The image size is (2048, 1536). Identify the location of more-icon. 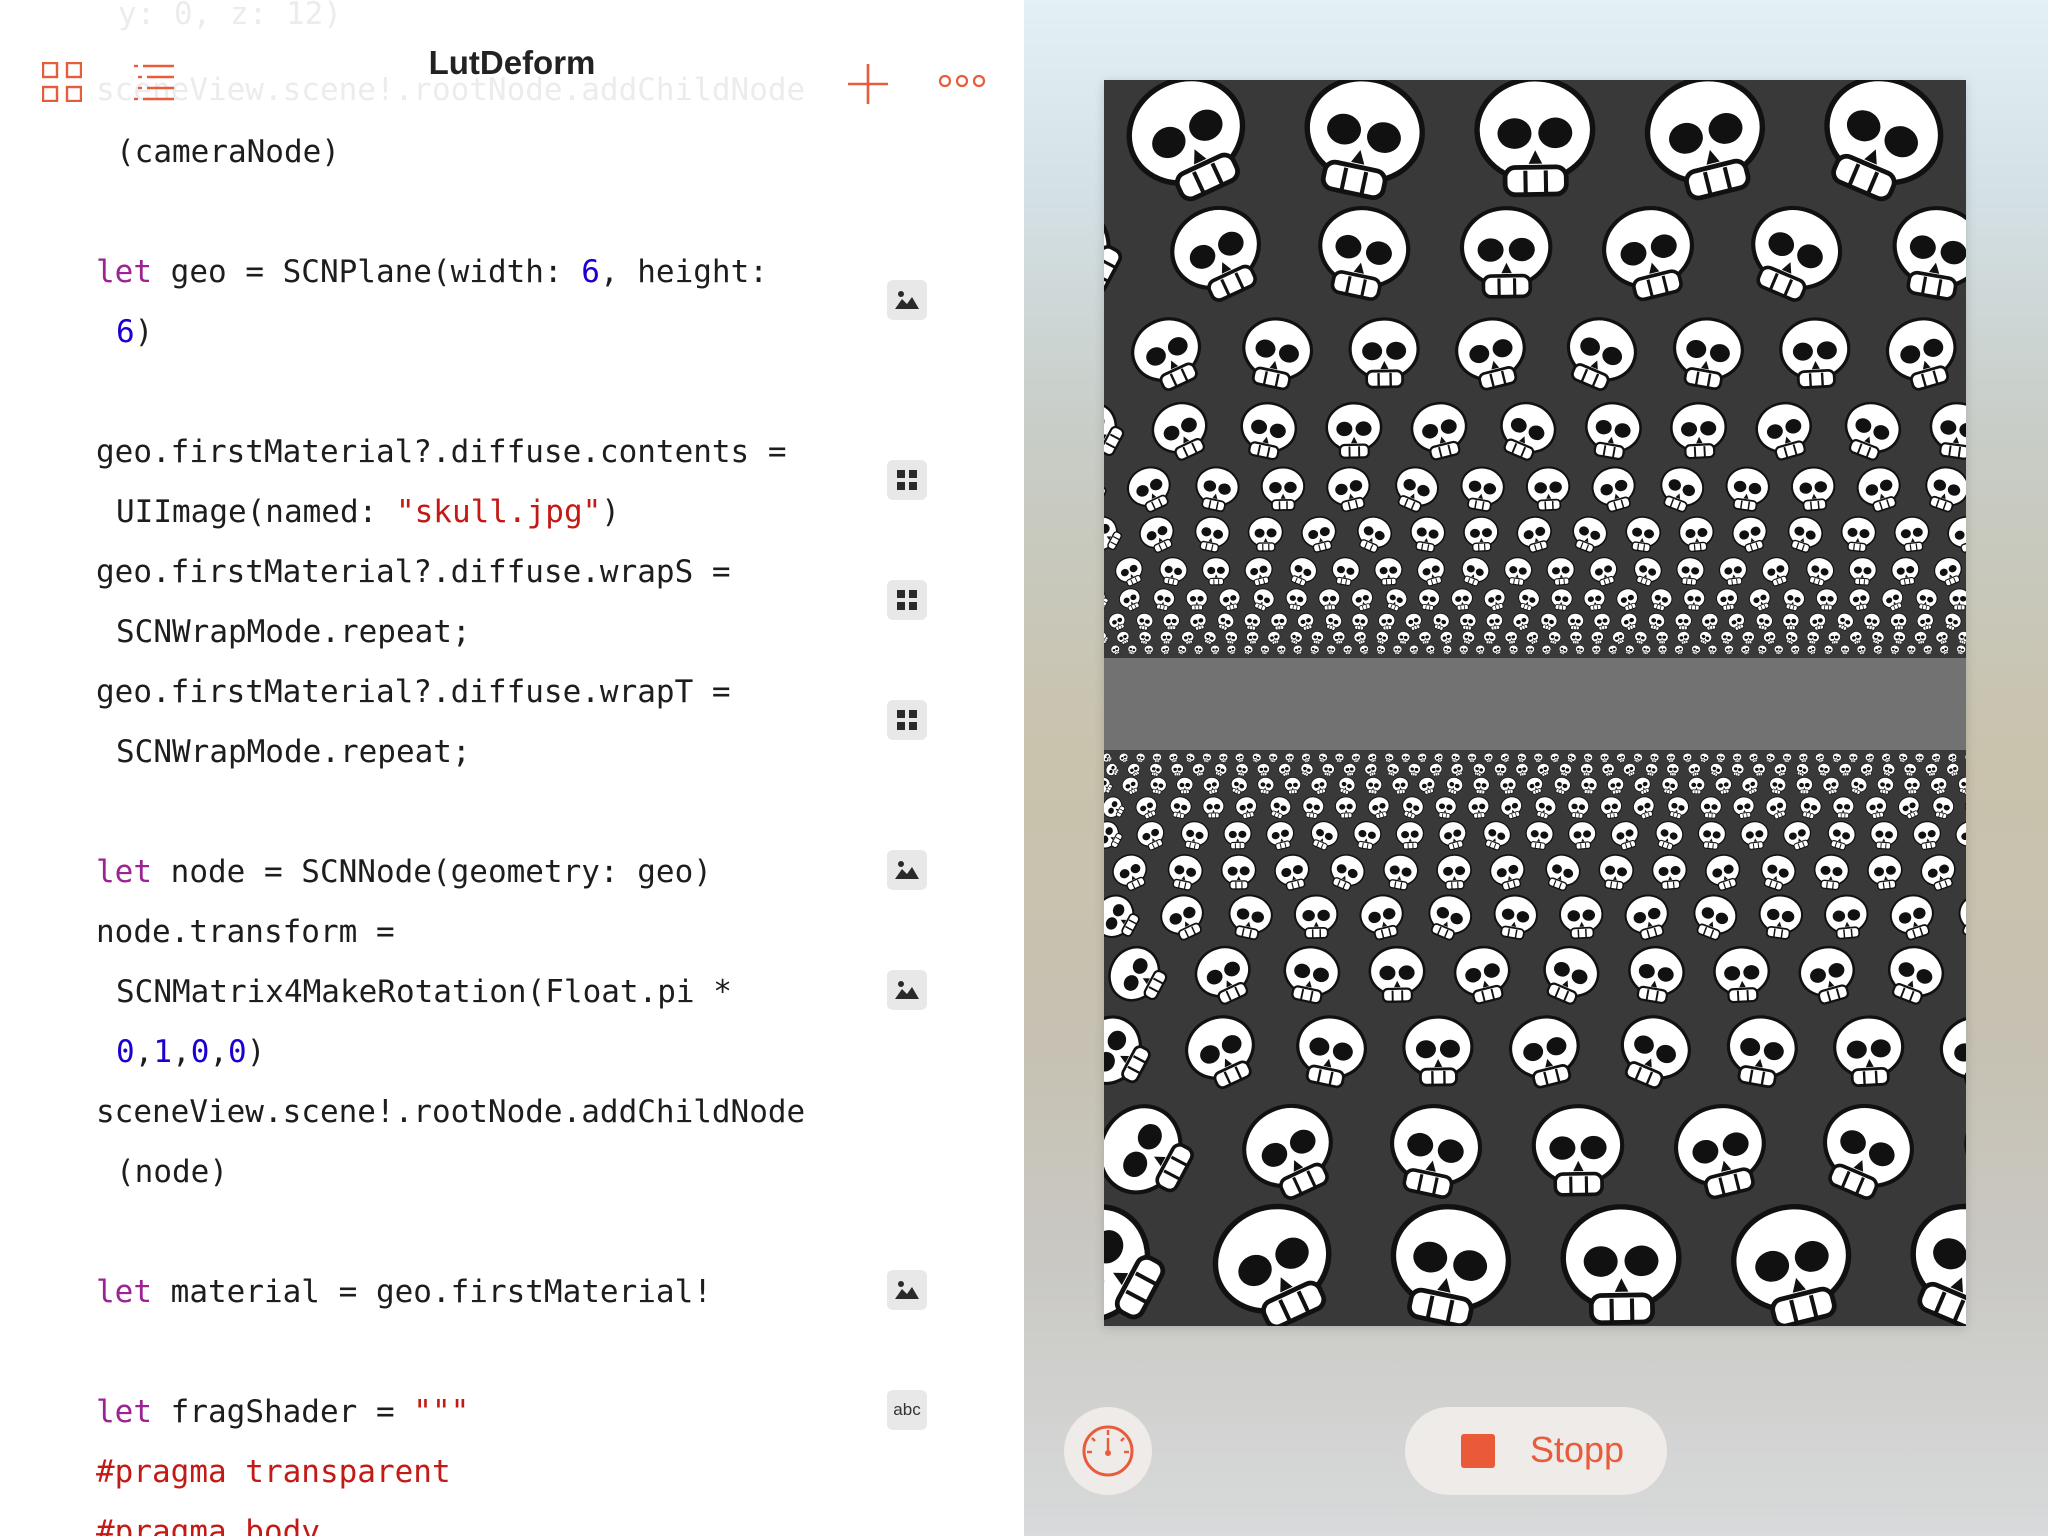
(962, 81).